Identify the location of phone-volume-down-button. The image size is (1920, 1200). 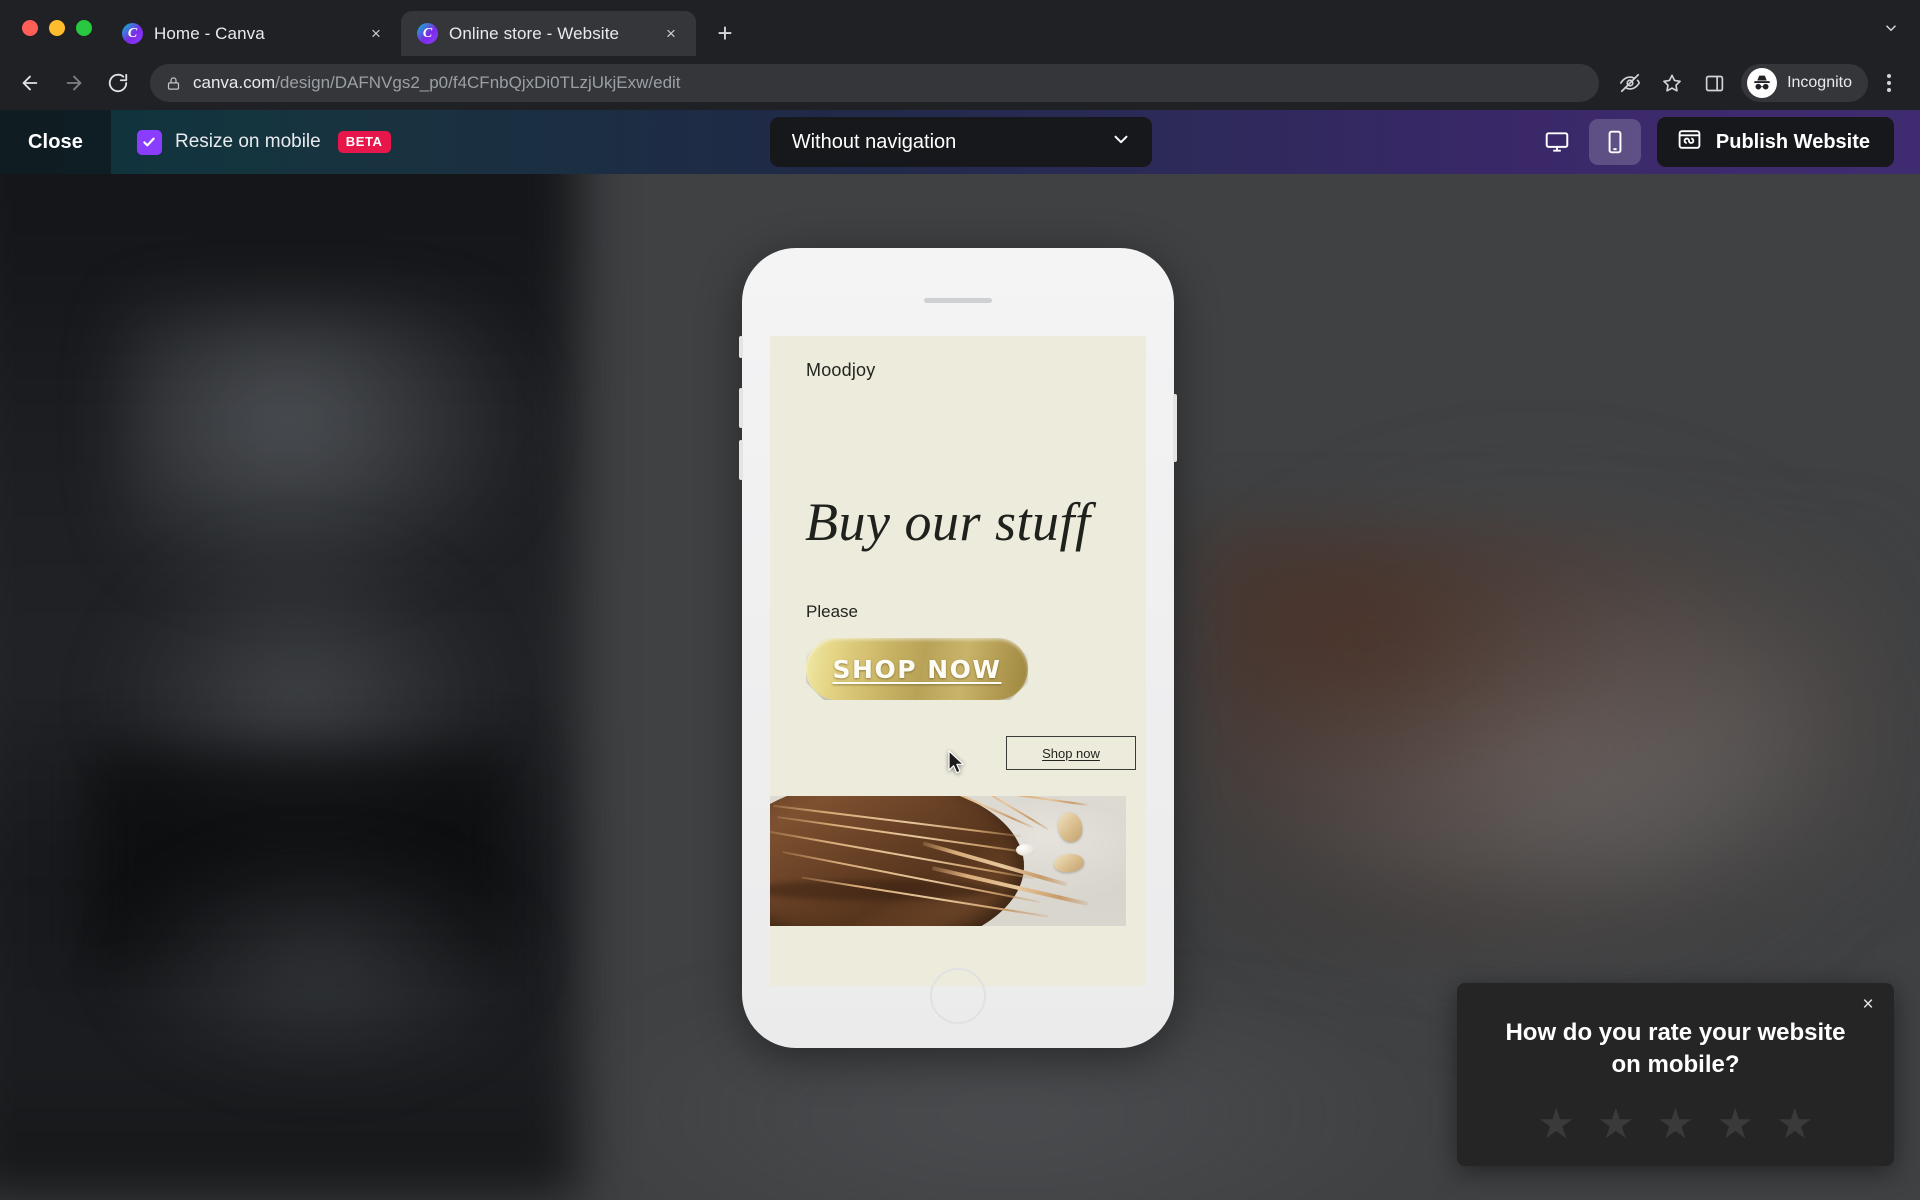
(741, 460).